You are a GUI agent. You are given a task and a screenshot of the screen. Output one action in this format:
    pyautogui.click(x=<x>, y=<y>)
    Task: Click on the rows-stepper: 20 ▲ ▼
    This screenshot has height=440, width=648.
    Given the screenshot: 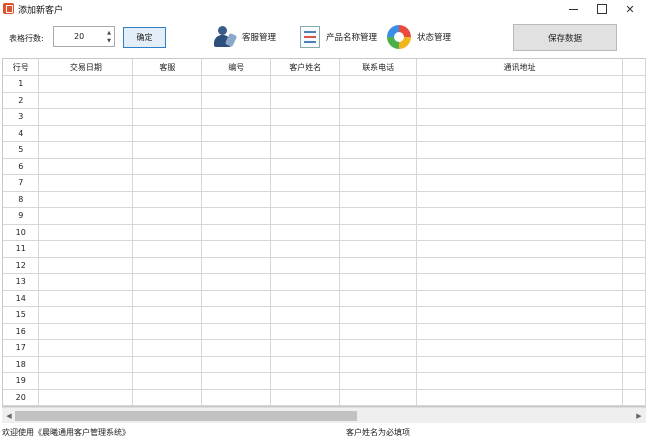 What is the action you would take?
    pyautogui.click(x=84, y=36)
    